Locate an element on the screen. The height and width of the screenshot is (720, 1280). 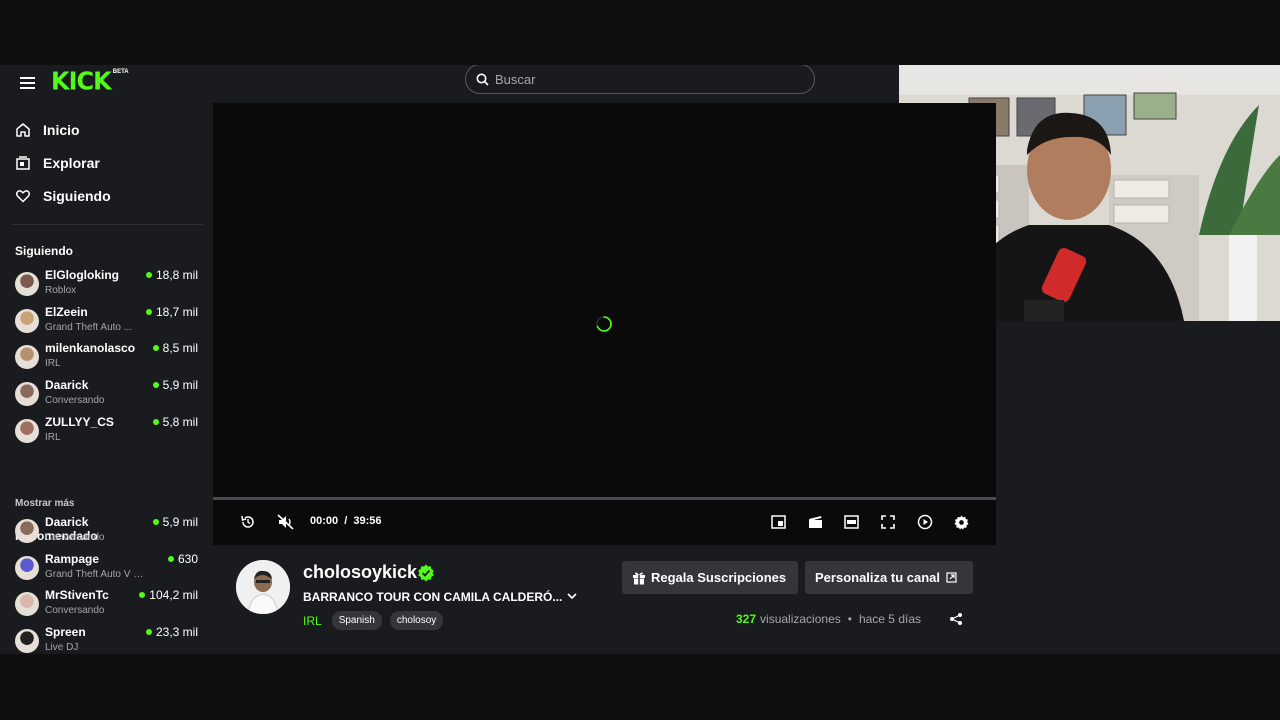
gear-icon is located at coordinates (961, 522).